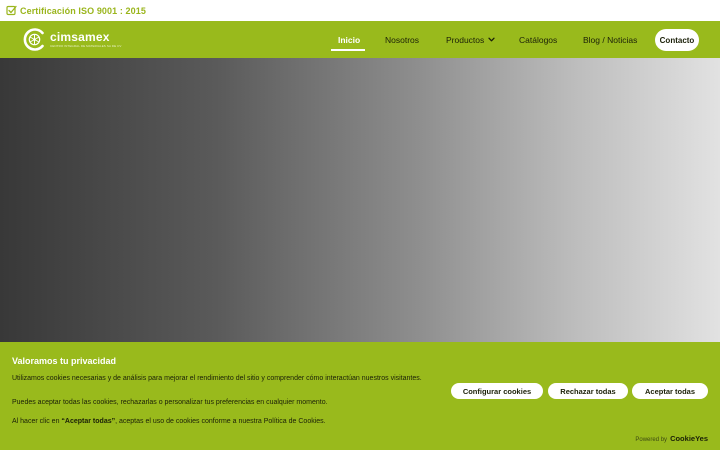 This screenshot has height=450, width=720. What do you see at coordinates (11, 10) in the screenshot?
I see `checkbox-icon` at bounding box center [11, 10].